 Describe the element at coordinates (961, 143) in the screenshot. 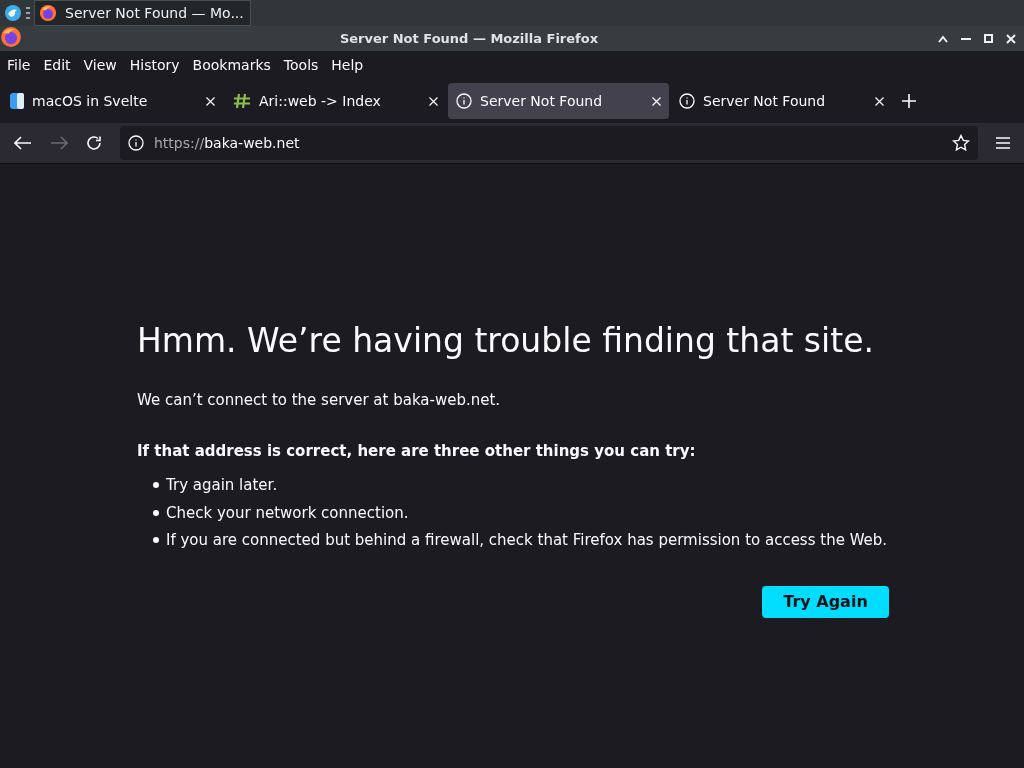

I see `star-icon` at that location.